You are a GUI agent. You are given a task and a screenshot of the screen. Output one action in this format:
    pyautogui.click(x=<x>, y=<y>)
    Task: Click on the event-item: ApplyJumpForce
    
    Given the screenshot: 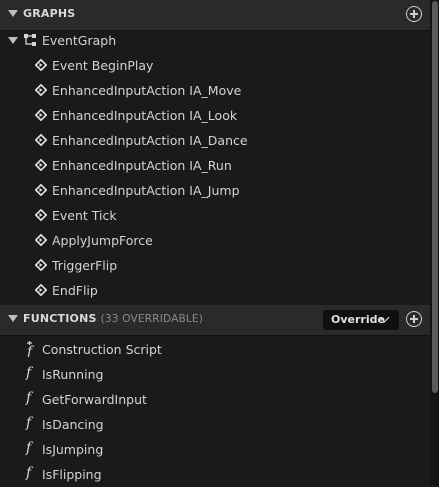 What is the action you would take?
    pyautogui.click(x=215, y=240)
    